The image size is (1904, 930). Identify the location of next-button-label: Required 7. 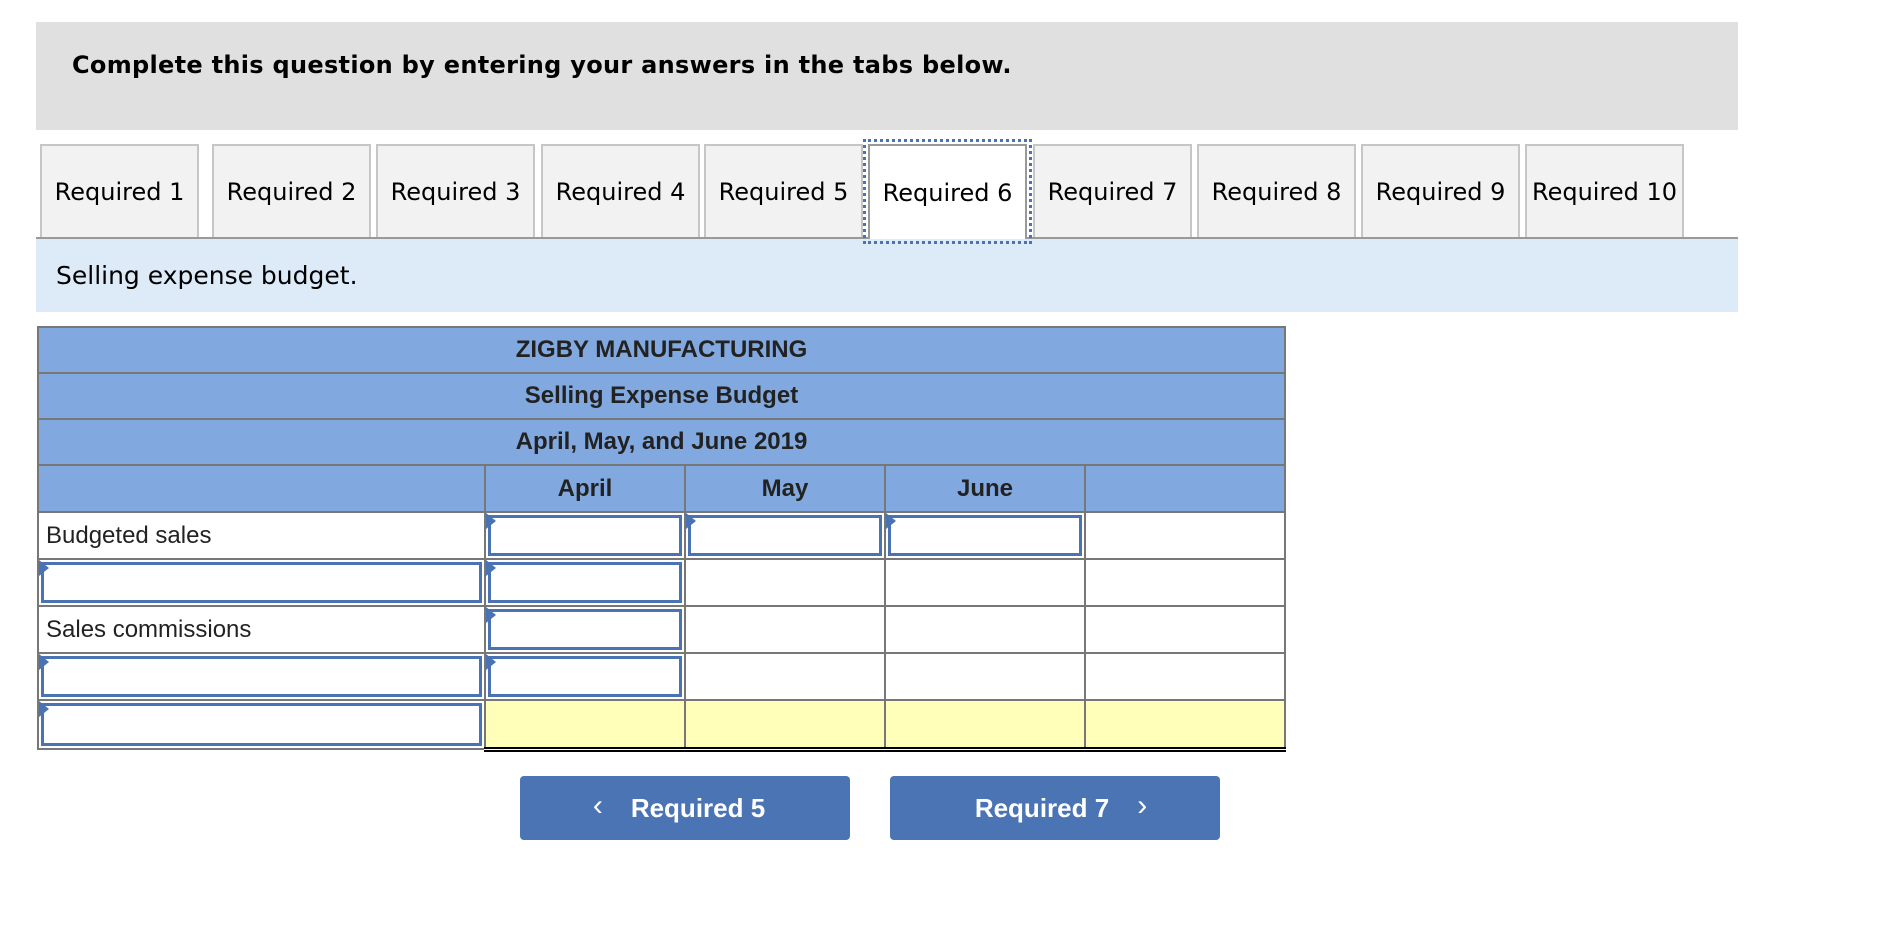
(1042, 807).